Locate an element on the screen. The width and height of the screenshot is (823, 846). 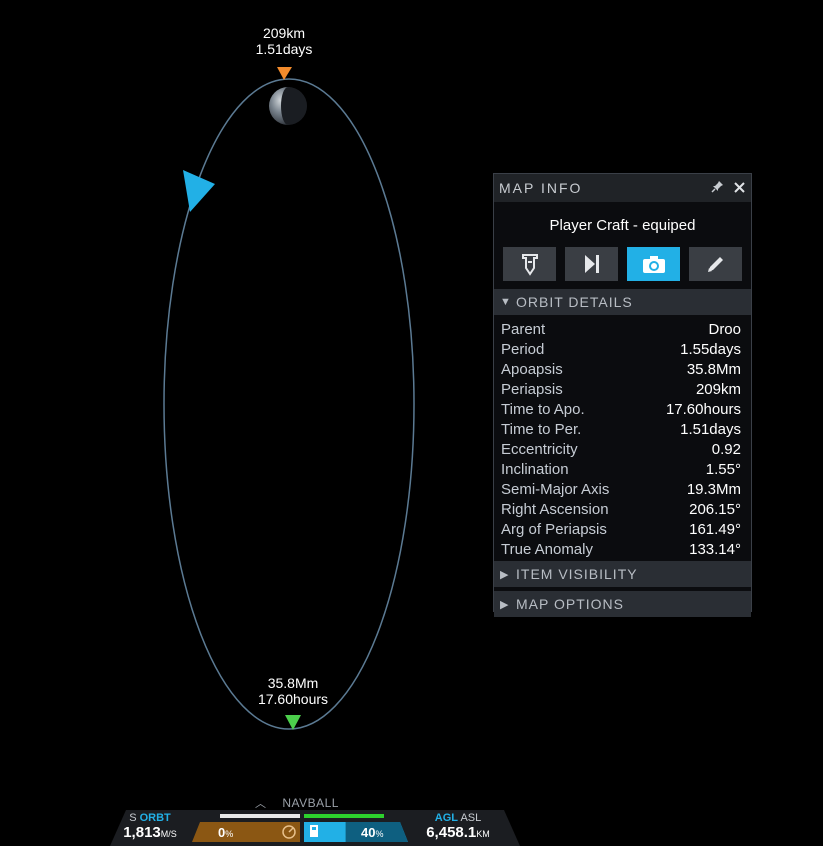
camera-button is located at coordinates (653, 264).